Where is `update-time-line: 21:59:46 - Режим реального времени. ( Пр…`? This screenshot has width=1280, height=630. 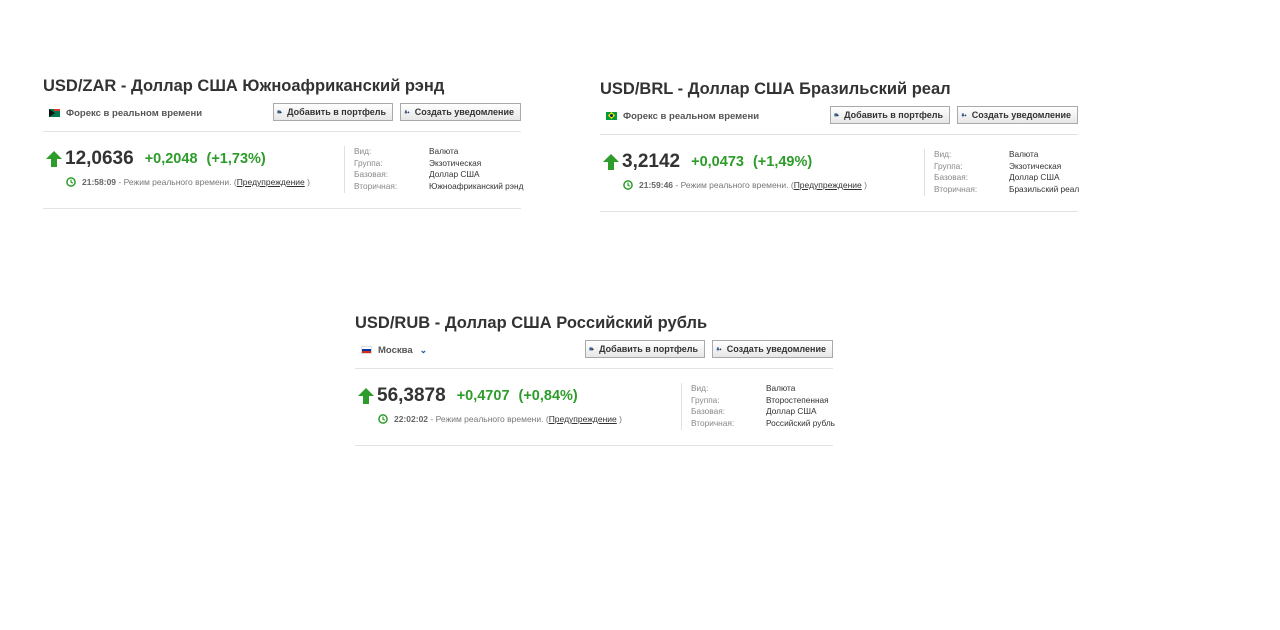 update-time-line: 21:59:46 - Режим реального времени. ( Пр… is located at coordinates (745, 185).